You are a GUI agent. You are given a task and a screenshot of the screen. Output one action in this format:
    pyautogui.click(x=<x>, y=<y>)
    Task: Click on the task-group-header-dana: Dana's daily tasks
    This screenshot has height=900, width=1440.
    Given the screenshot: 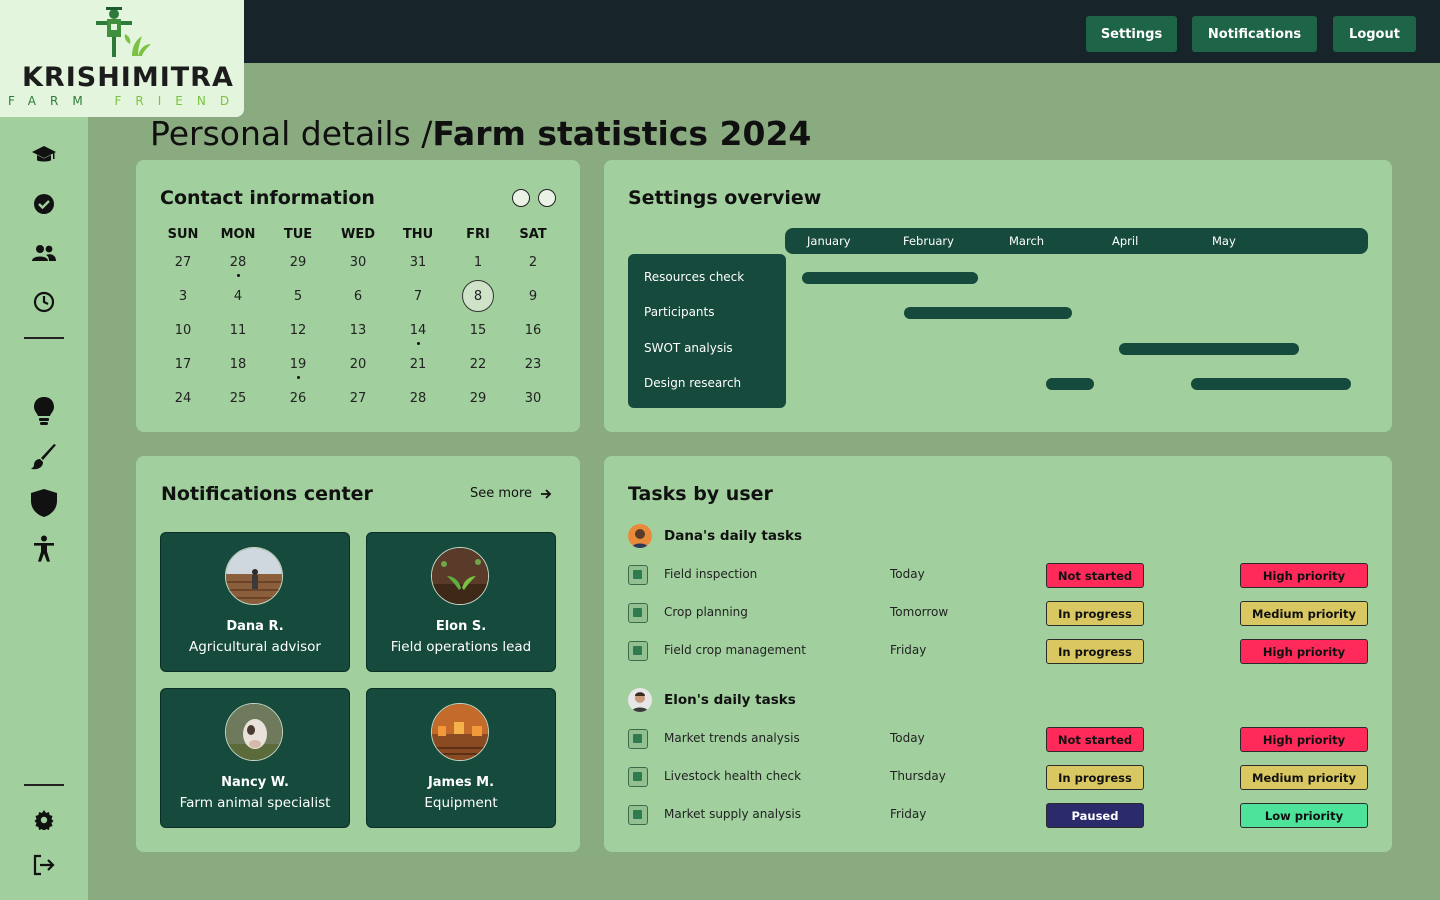 What is the action you would take?
    pyautogui.click(x=715, y=536)
    